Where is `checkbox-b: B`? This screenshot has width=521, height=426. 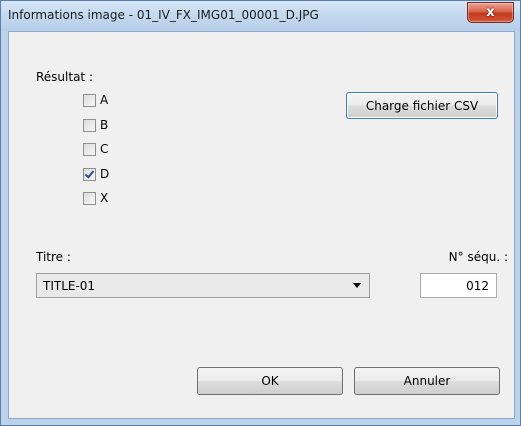
checkbox-b: B is located at coordinates (95, 125).